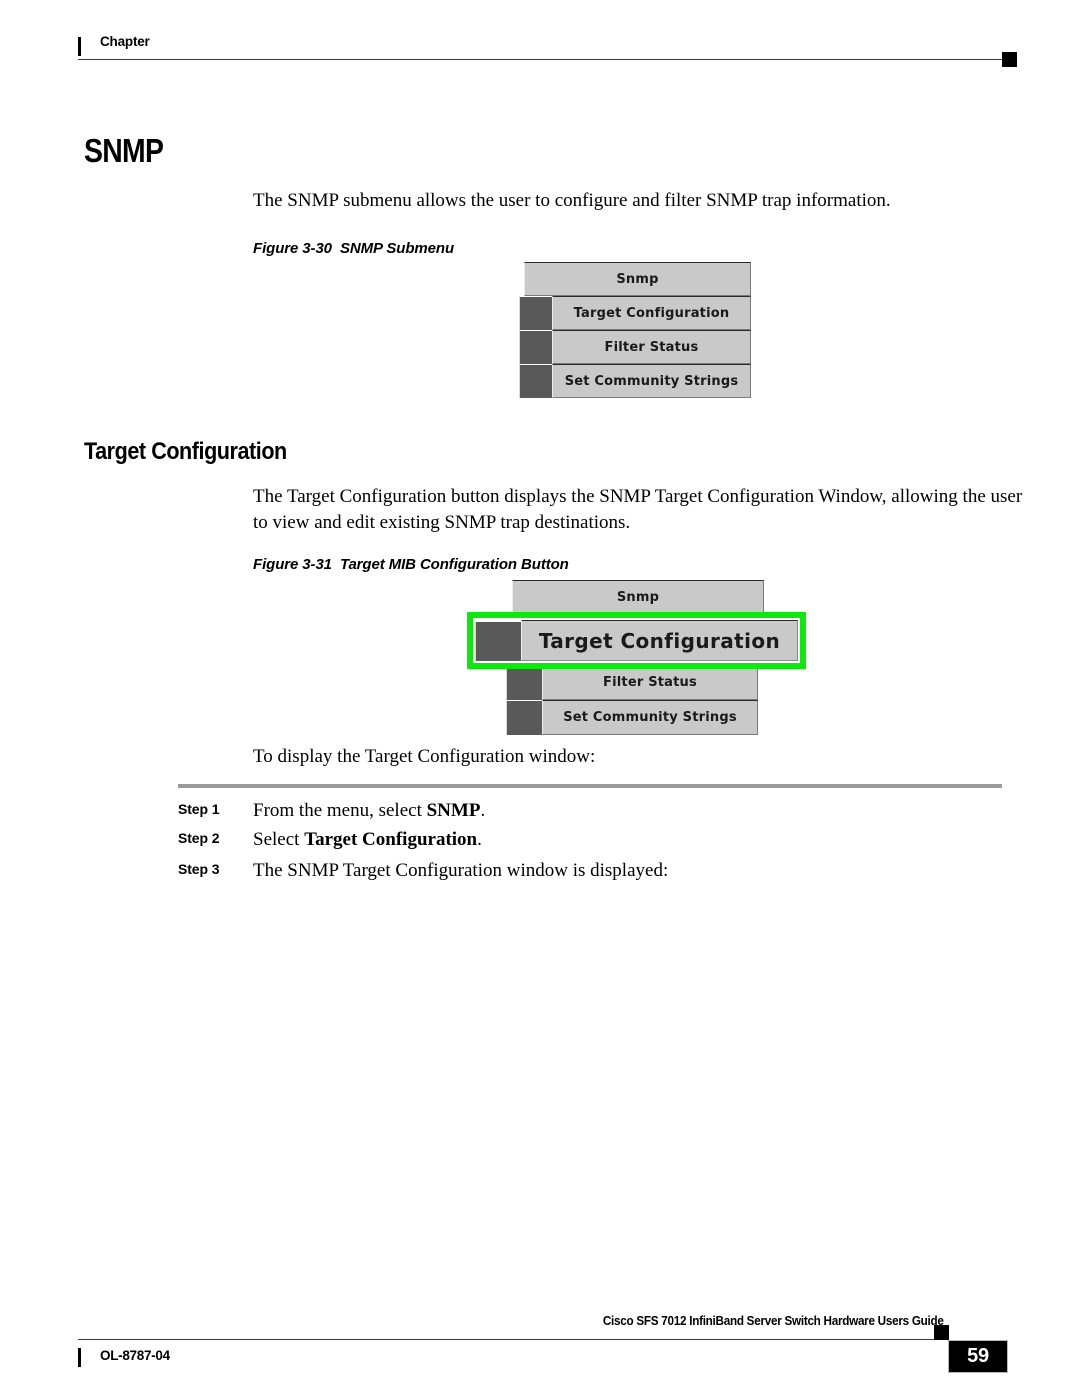  I want to click on figure-330-number: Figure 3-30, so click(292, 248).